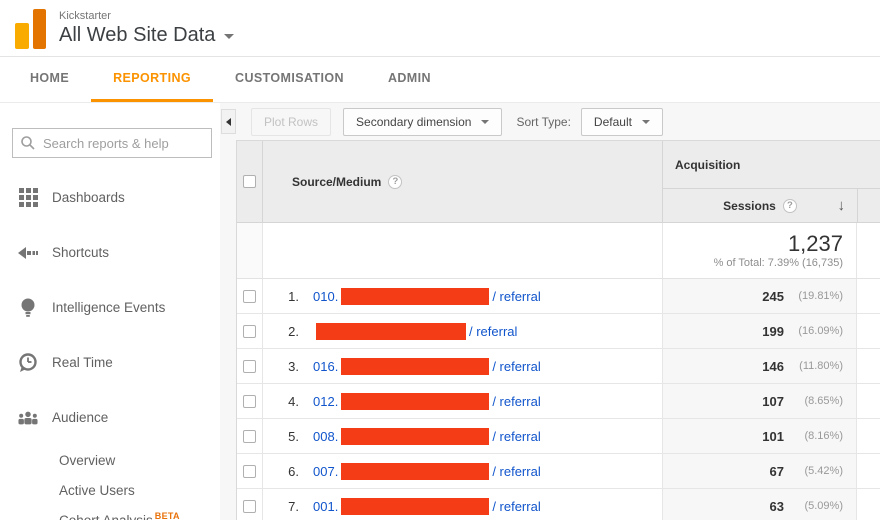 This screenshot has width=880, height=520. What do you see at coordinates (110, 252) in the screenshot?
I see `sidebar-item-shortcuts: Shortcuts` at bounding box center [110, 252].